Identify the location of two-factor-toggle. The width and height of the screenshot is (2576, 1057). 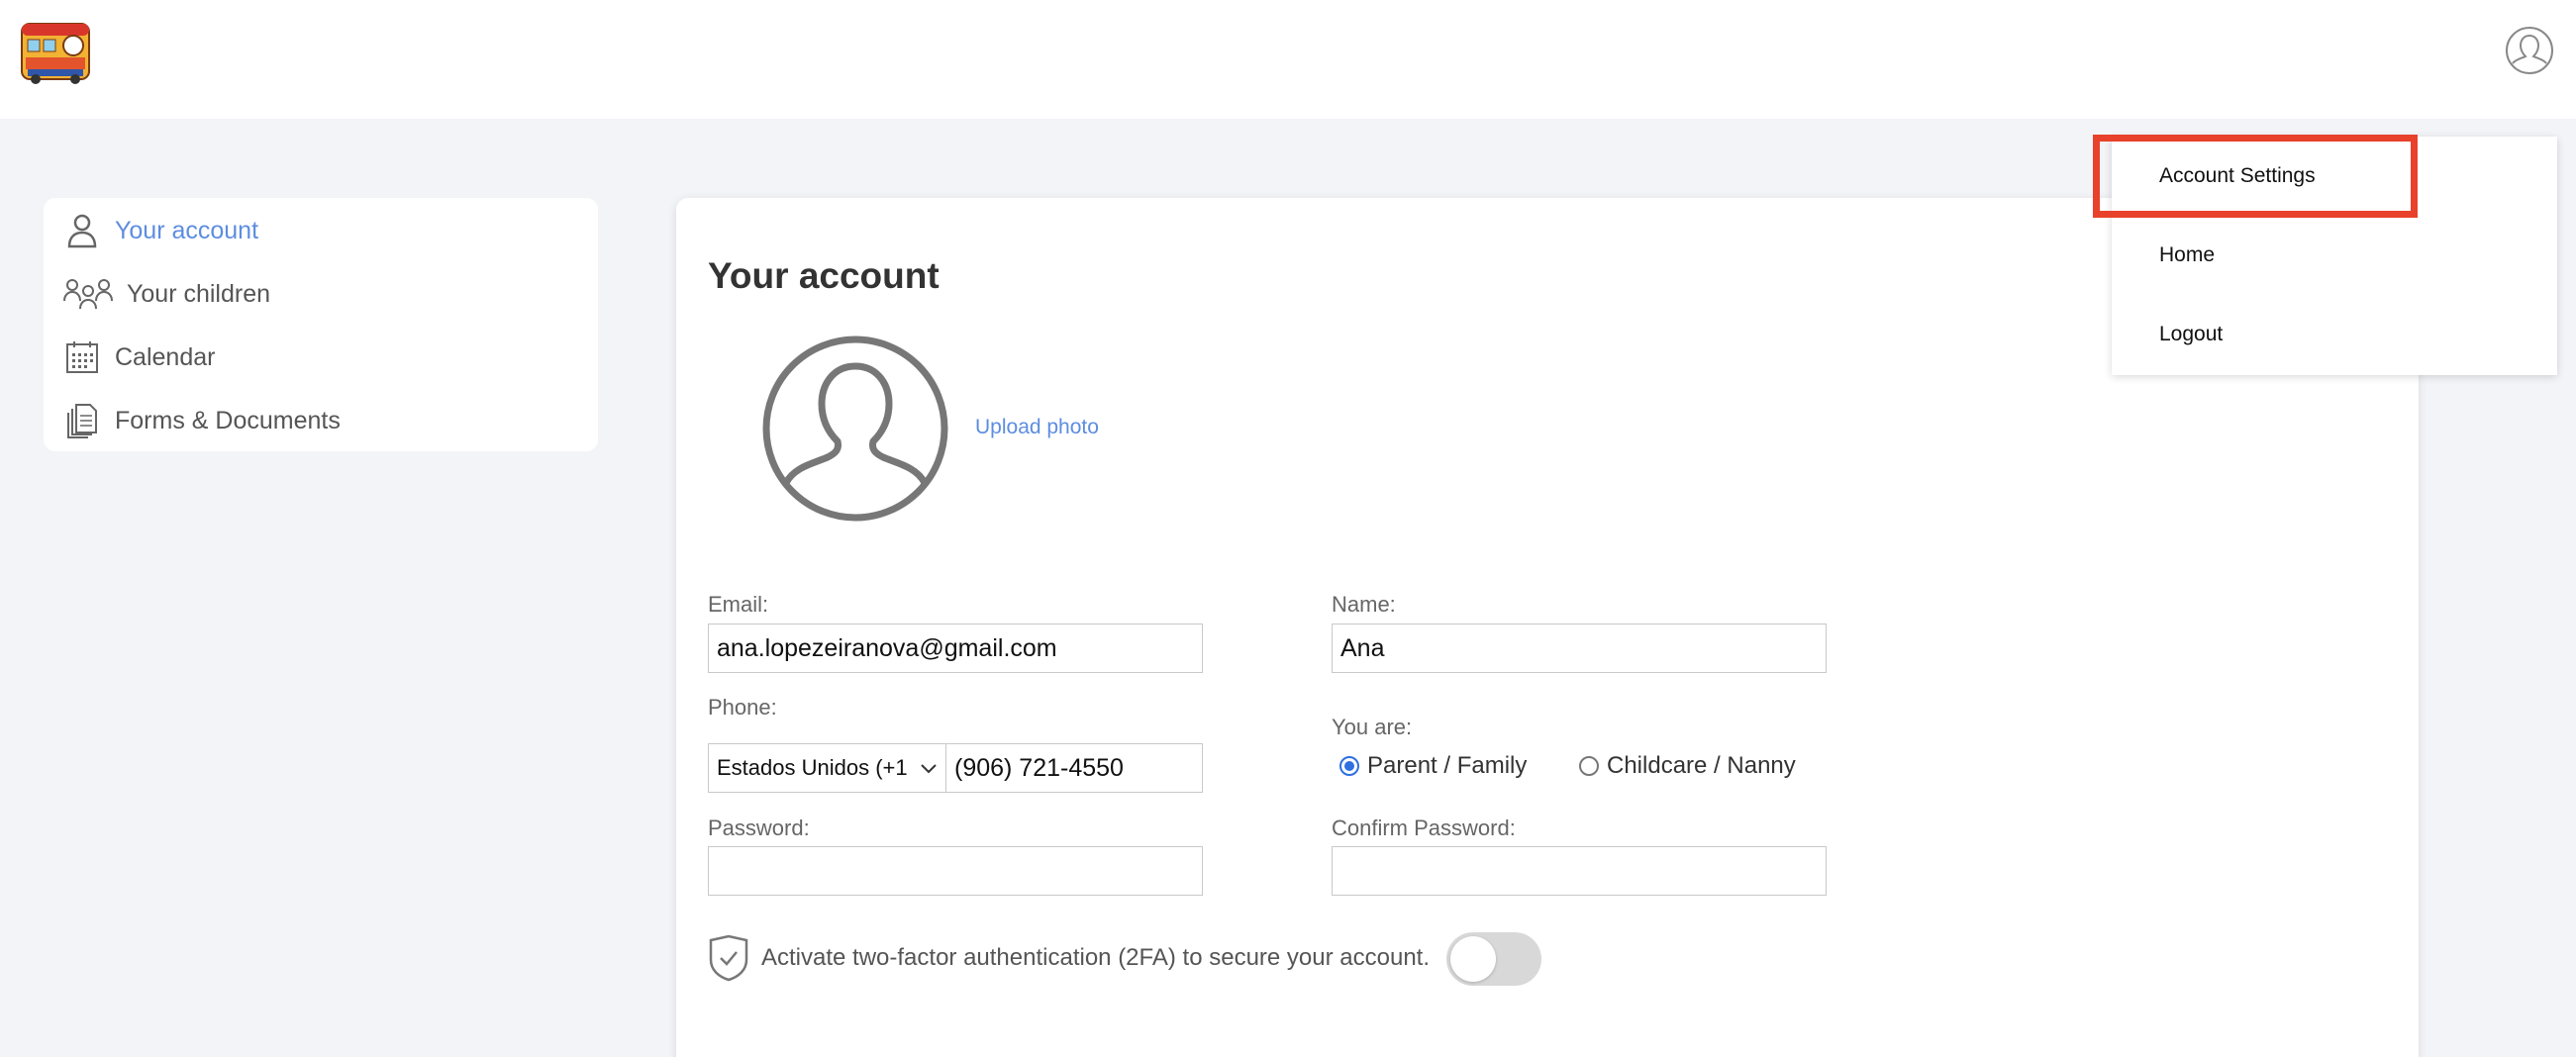
(1493, 959).